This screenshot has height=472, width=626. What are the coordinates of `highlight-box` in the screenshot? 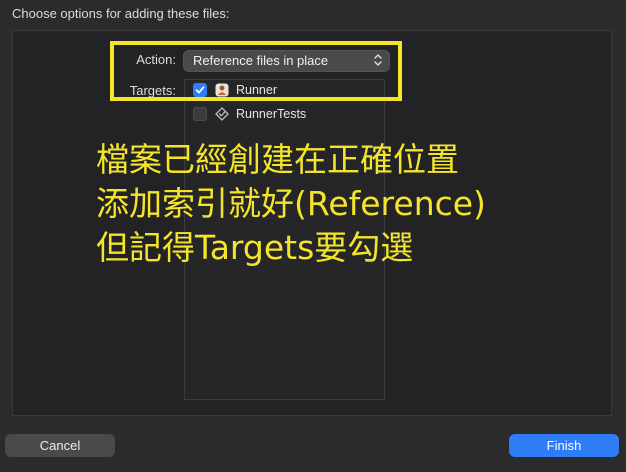 It's located at (256, 71).